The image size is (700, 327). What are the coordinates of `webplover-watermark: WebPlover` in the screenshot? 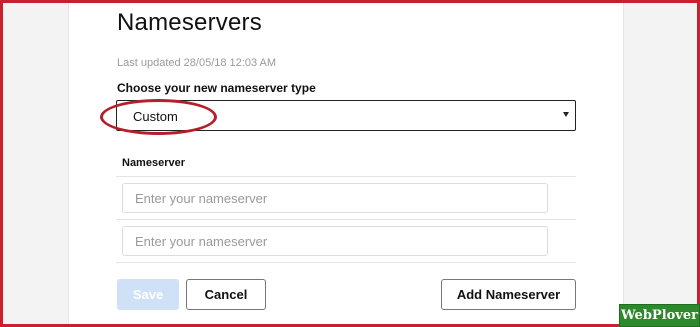 It's located at (659, 315).